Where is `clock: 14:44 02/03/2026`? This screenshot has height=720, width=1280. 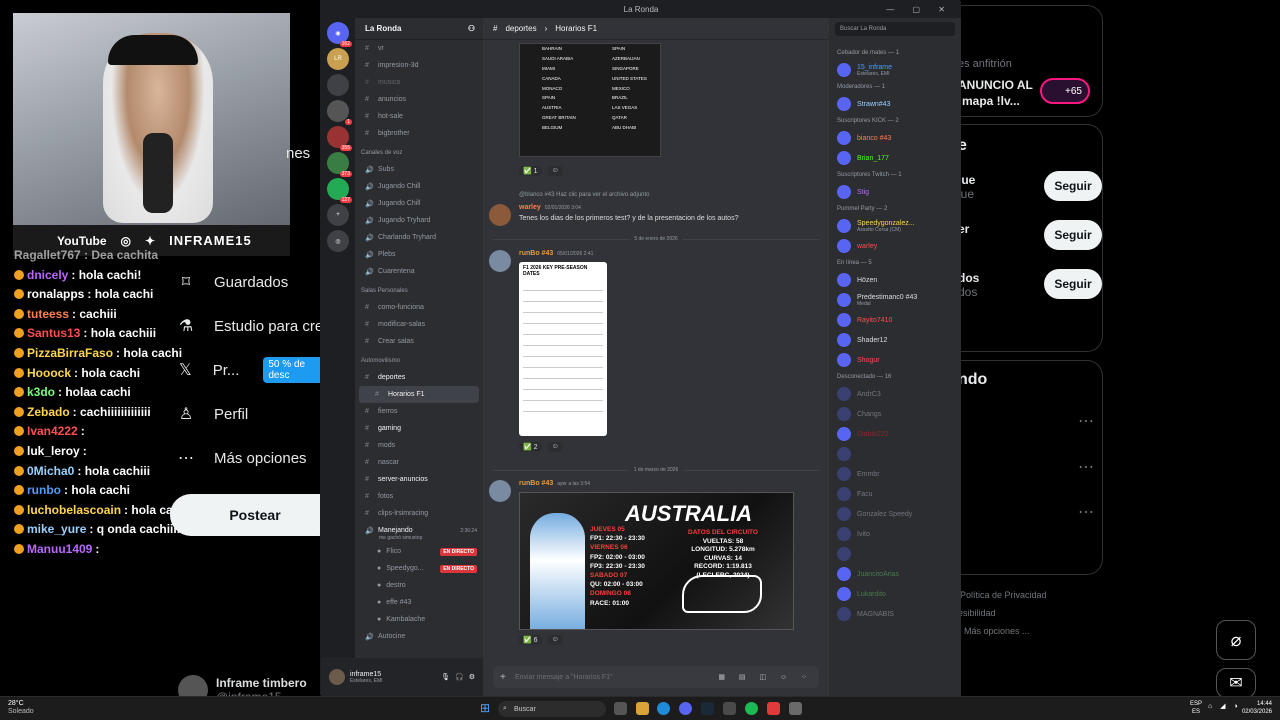
clock: 14:44 02/03/2026 is located at coordinates (1254, 708).